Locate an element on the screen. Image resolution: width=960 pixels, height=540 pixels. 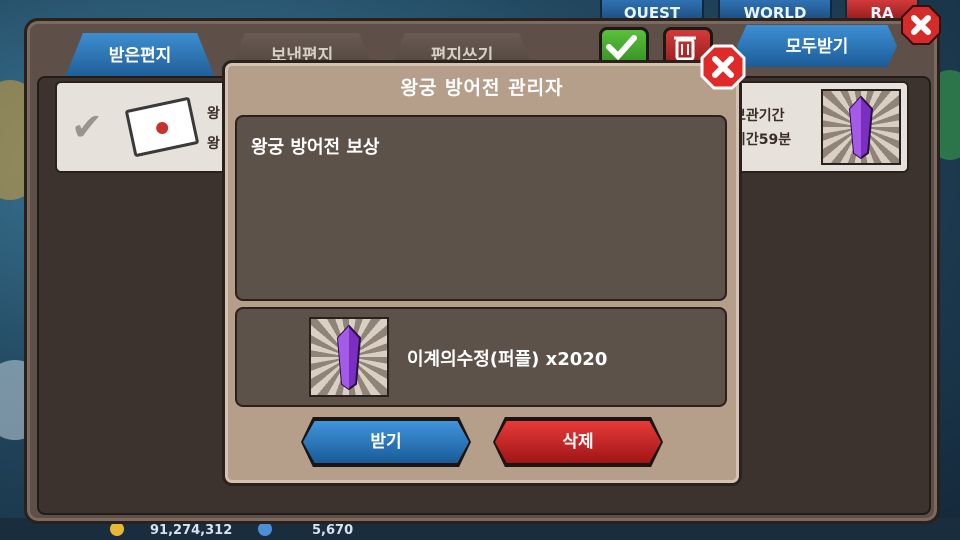
gold-icon is located at coordinates (117, 529).